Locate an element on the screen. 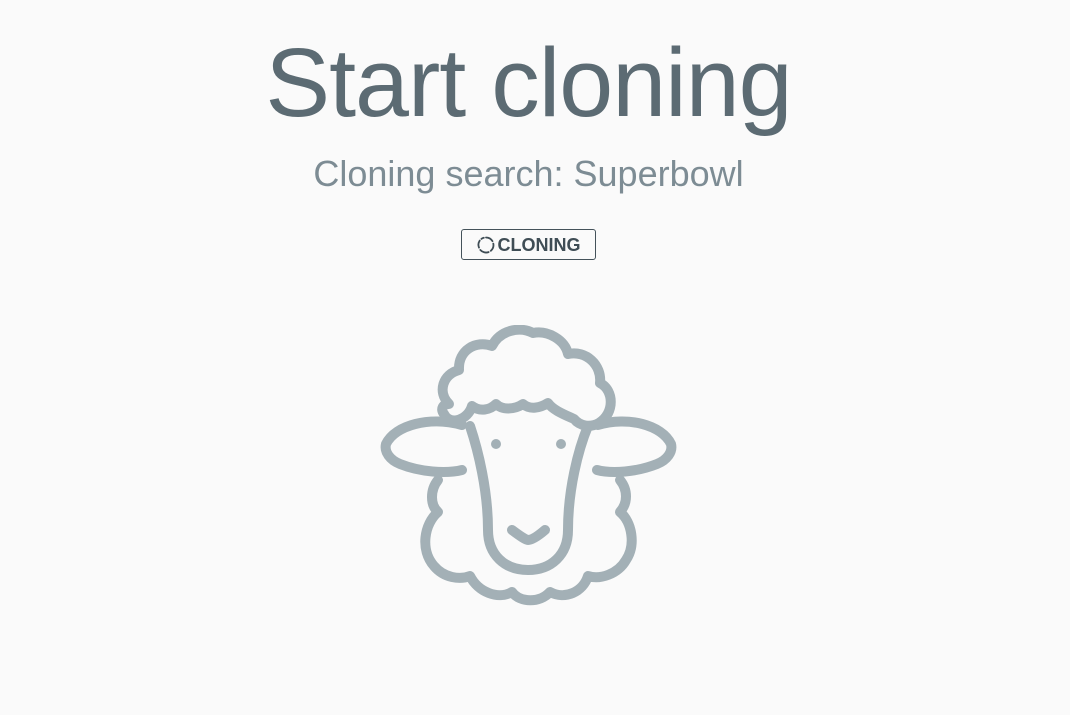 Image resolution: width=1070 pixels, height=715 pixels. cloning-status-button: CLONING is located at coordinates (528, 244).